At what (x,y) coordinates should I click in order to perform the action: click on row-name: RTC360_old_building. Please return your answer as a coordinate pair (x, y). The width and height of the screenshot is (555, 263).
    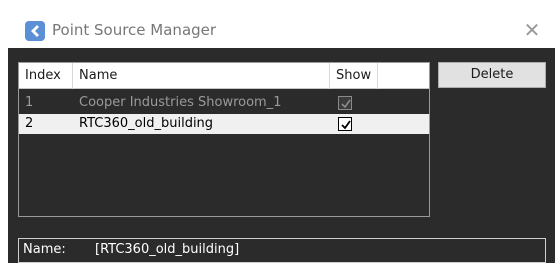
    Looking at the image, I should click on (146, 123).